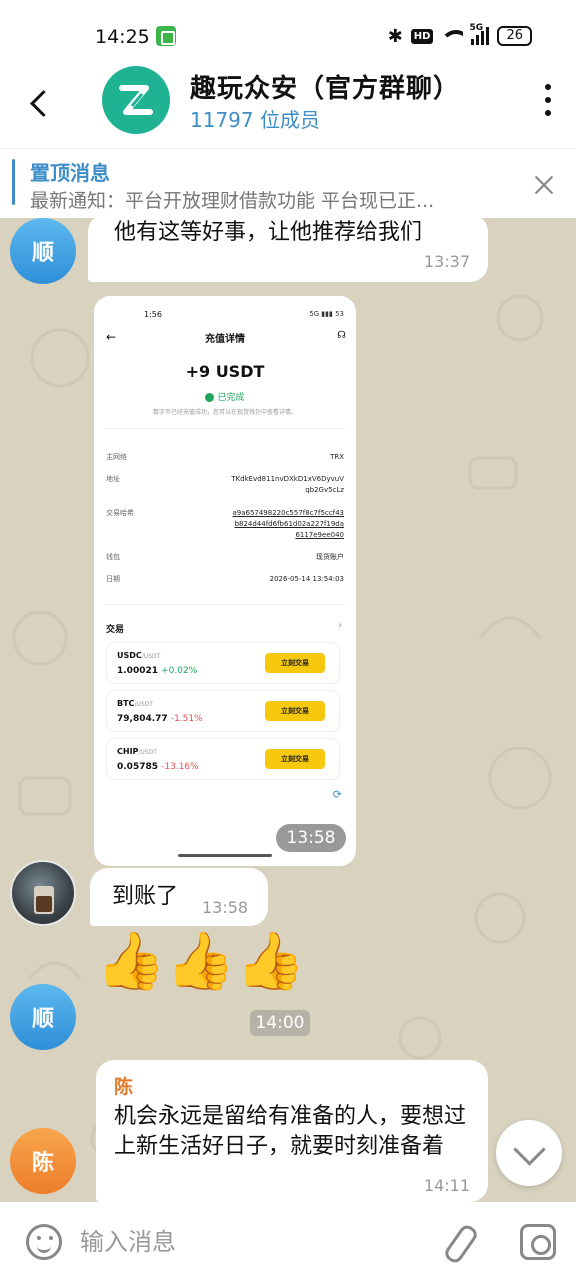  Describe the element at coordinates (113, 579) in the screenshot. I see `row-label: 日期` at that location.